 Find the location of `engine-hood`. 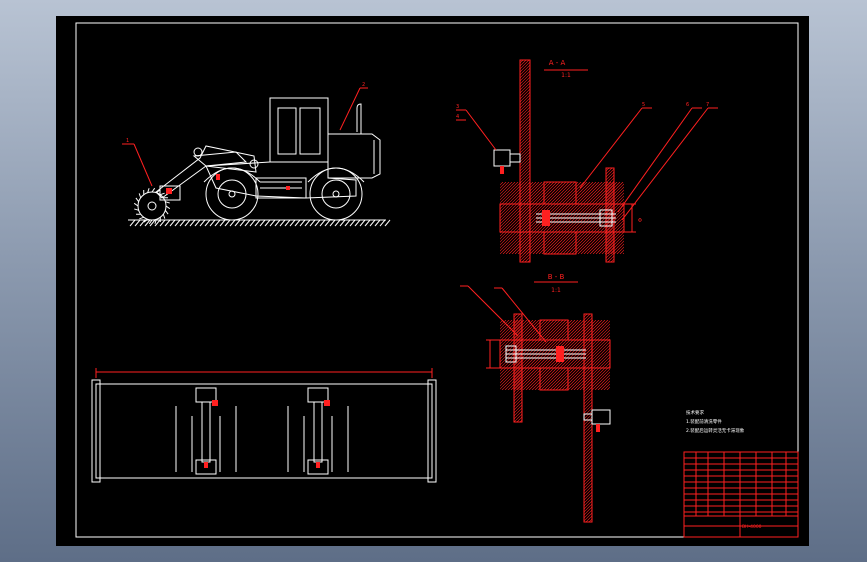

engine-hood is located at coordinates (354, 156).